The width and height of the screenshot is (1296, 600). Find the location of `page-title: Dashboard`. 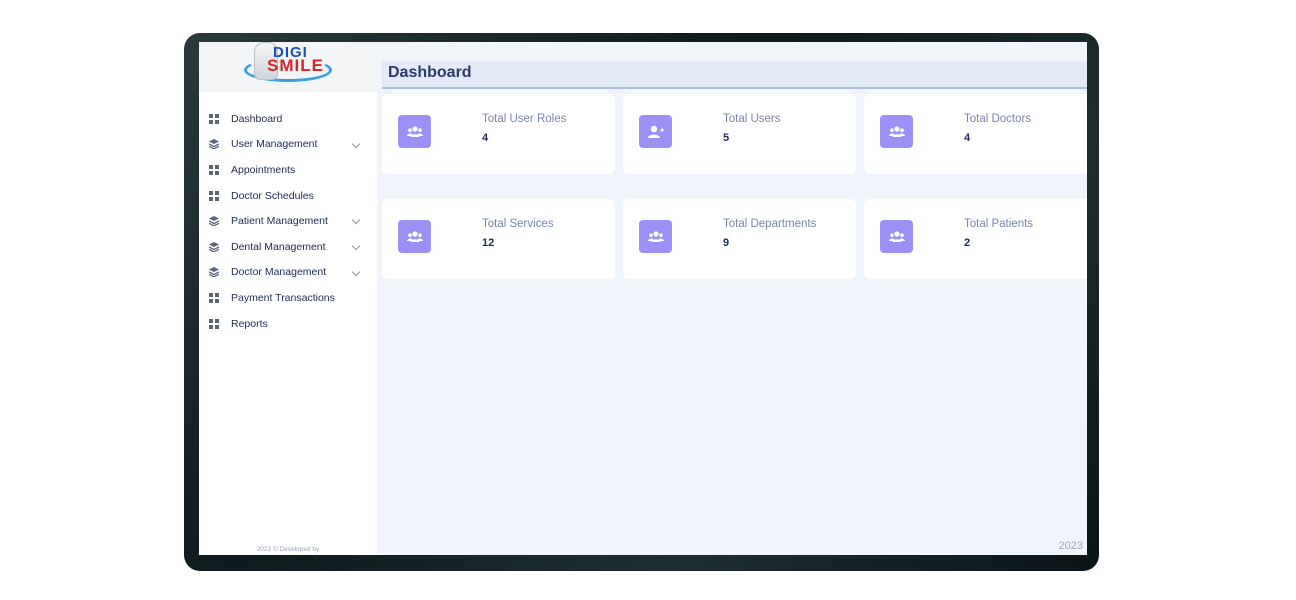

page-title: Dashboard is located at coordinates (430, 72).